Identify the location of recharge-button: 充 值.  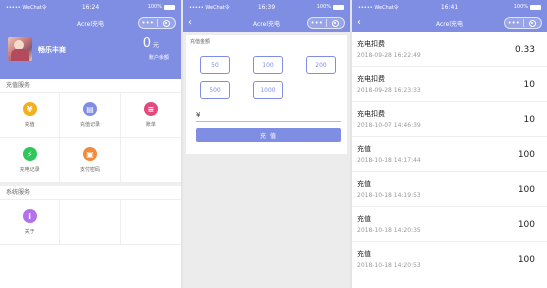
(268, 135).